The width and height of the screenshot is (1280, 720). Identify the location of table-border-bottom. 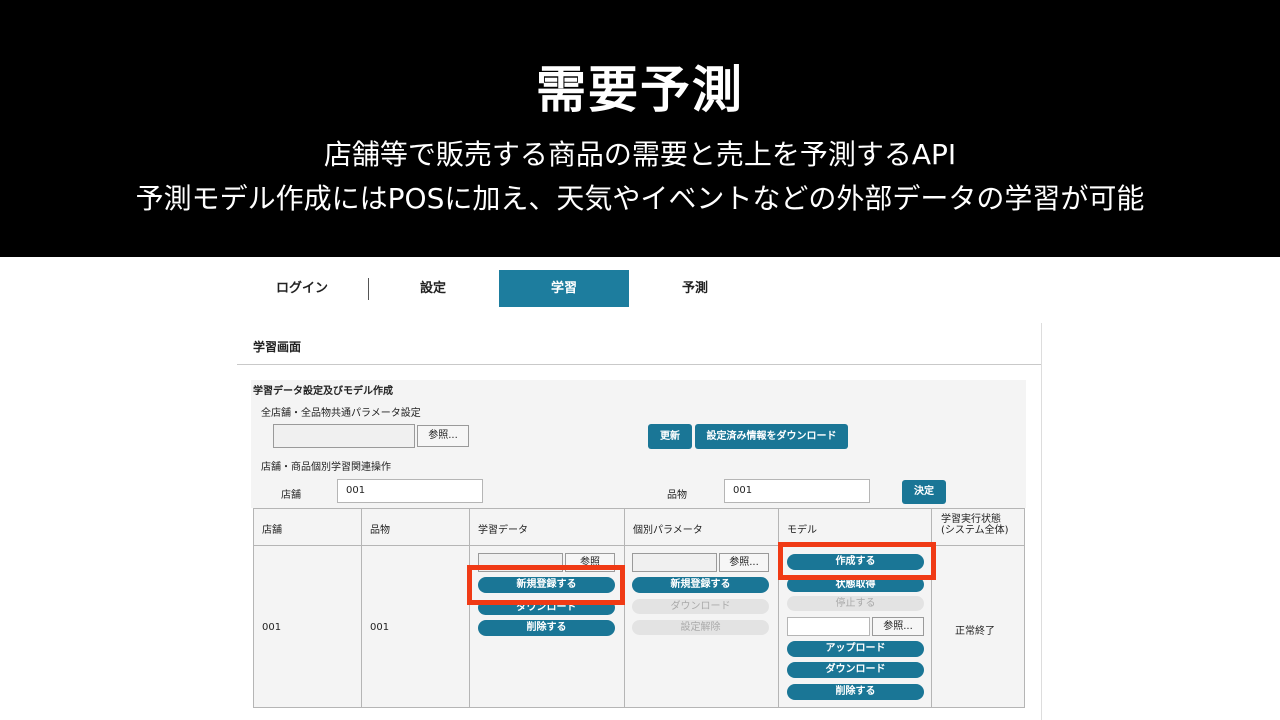
(639, 707).